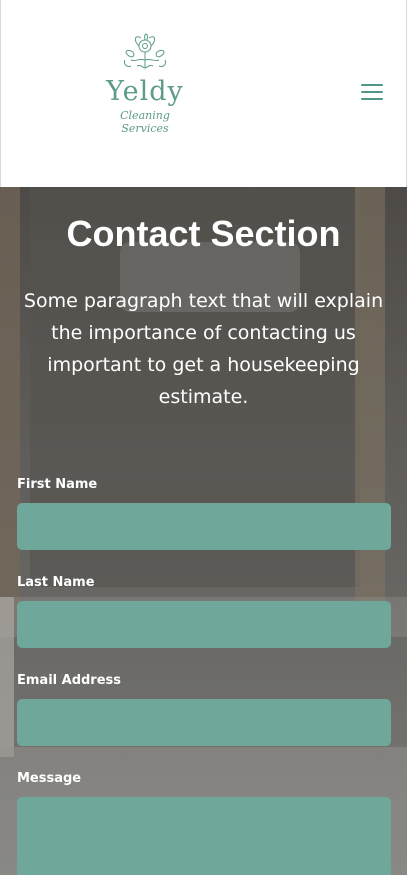  What do you see at coordinates (145, 91) in the screenshot?
I see `brand-name: Yeldy` at bounding box center [145, 91].